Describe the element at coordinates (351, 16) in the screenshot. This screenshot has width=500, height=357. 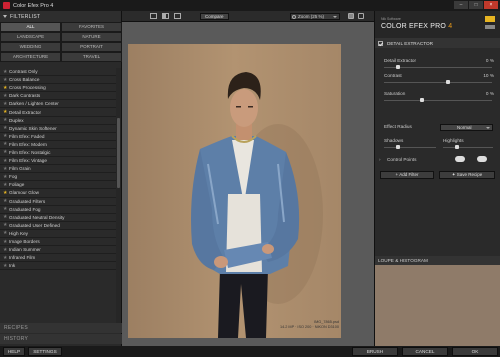
I see `background-color-icon` at that location.